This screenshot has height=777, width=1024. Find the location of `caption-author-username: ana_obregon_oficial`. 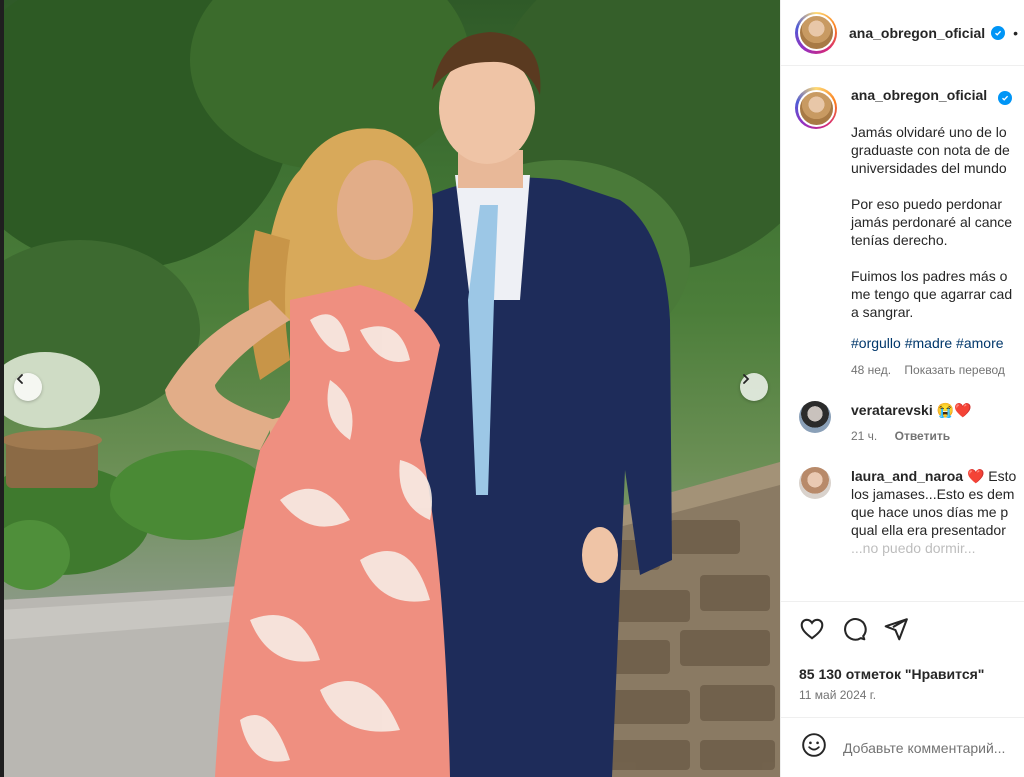

caption-author-username: ana_obregon_oficial is located at coordinates (919, 95).